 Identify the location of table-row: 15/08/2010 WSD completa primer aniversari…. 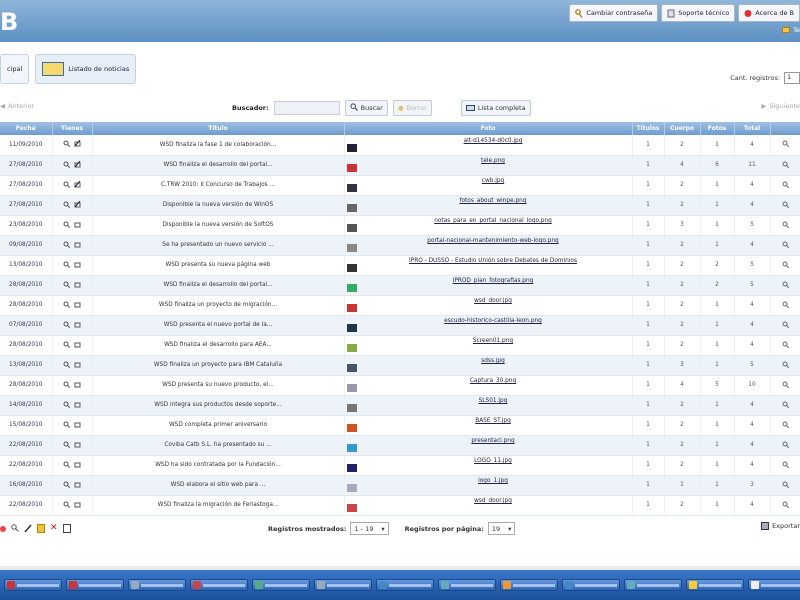
(400, 425).